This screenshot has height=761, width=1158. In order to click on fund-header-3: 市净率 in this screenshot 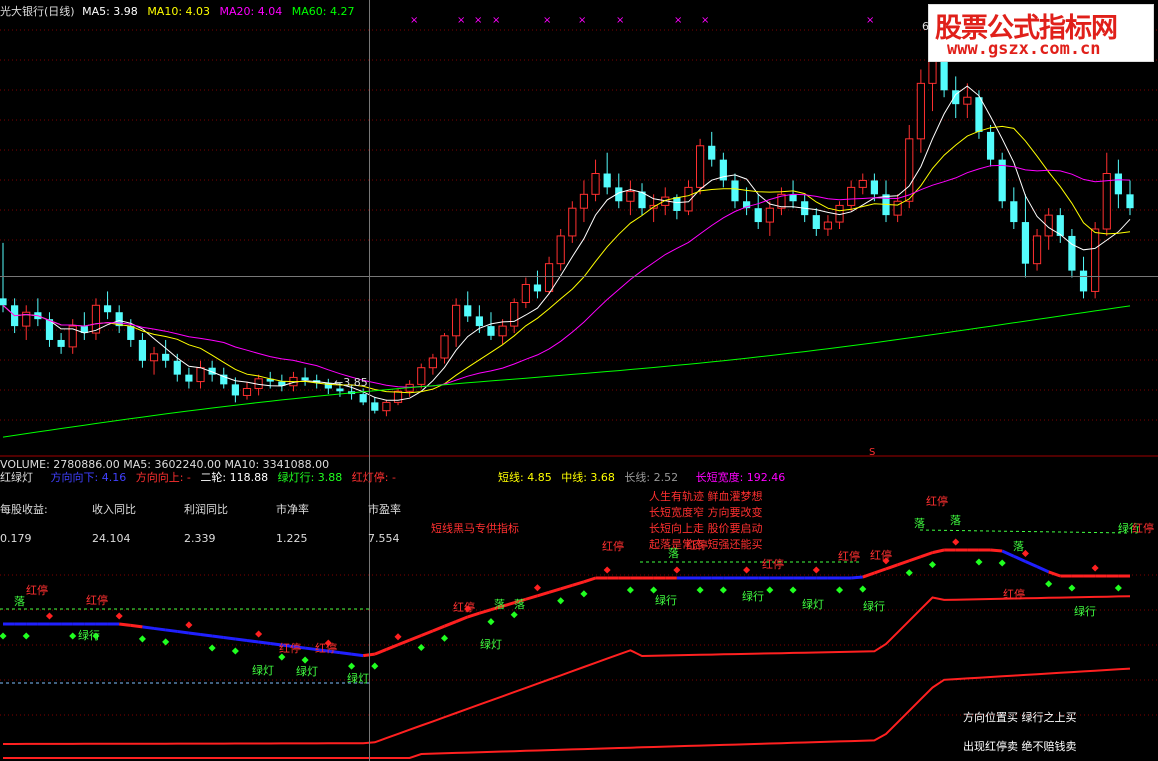, I will do `click(292, 509)`.